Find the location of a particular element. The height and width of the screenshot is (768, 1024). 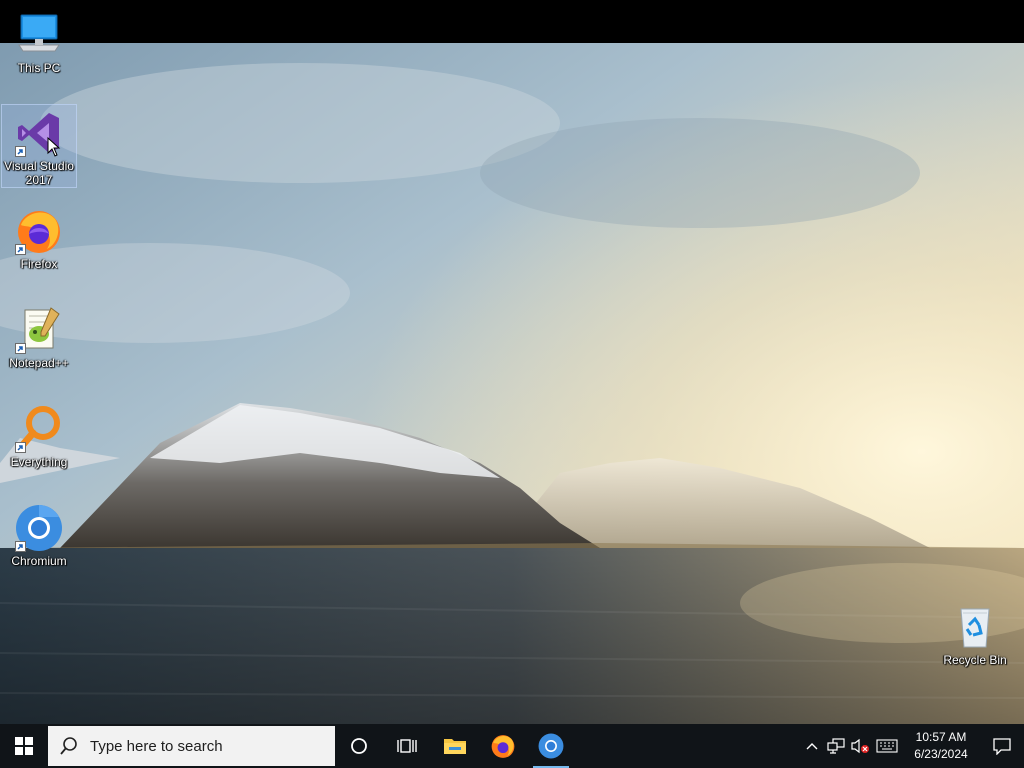

start-button is located at coordinates (24, 746).